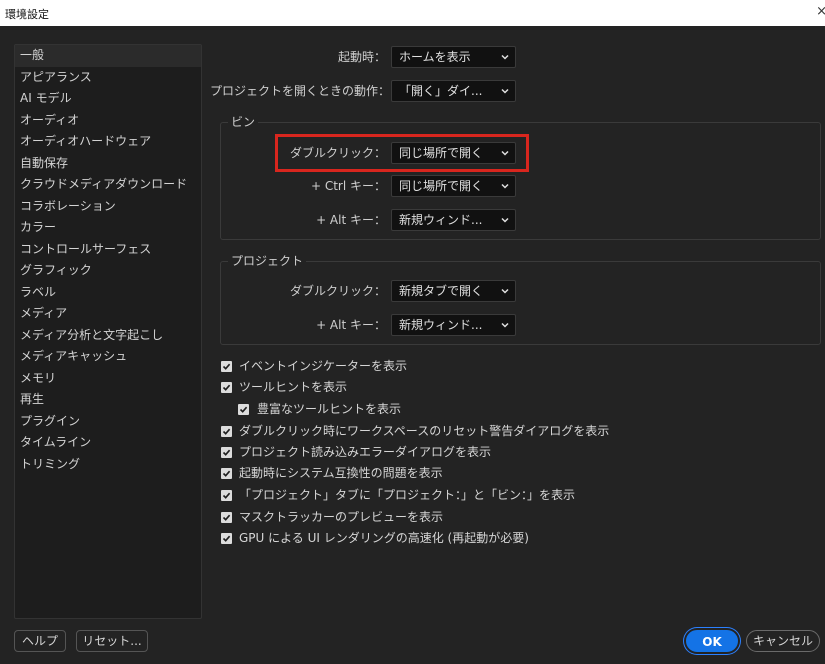 The width and height of the screenshot is (825, 664). What do you see at coordinates (341, 517) in the screenshot?
I see `checkbox-label: マスクトラッカーのプレビューを表示` at bounding box center [341, 517].